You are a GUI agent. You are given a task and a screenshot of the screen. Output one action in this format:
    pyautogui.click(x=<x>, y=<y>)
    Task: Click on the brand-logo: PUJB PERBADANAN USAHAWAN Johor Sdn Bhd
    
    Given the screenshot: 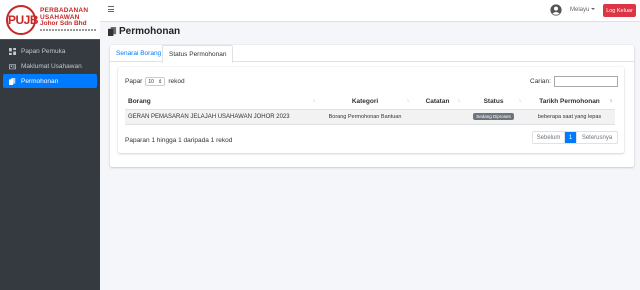 What is the action you would take?
    pyautogui.click(x=50, y=20)
    